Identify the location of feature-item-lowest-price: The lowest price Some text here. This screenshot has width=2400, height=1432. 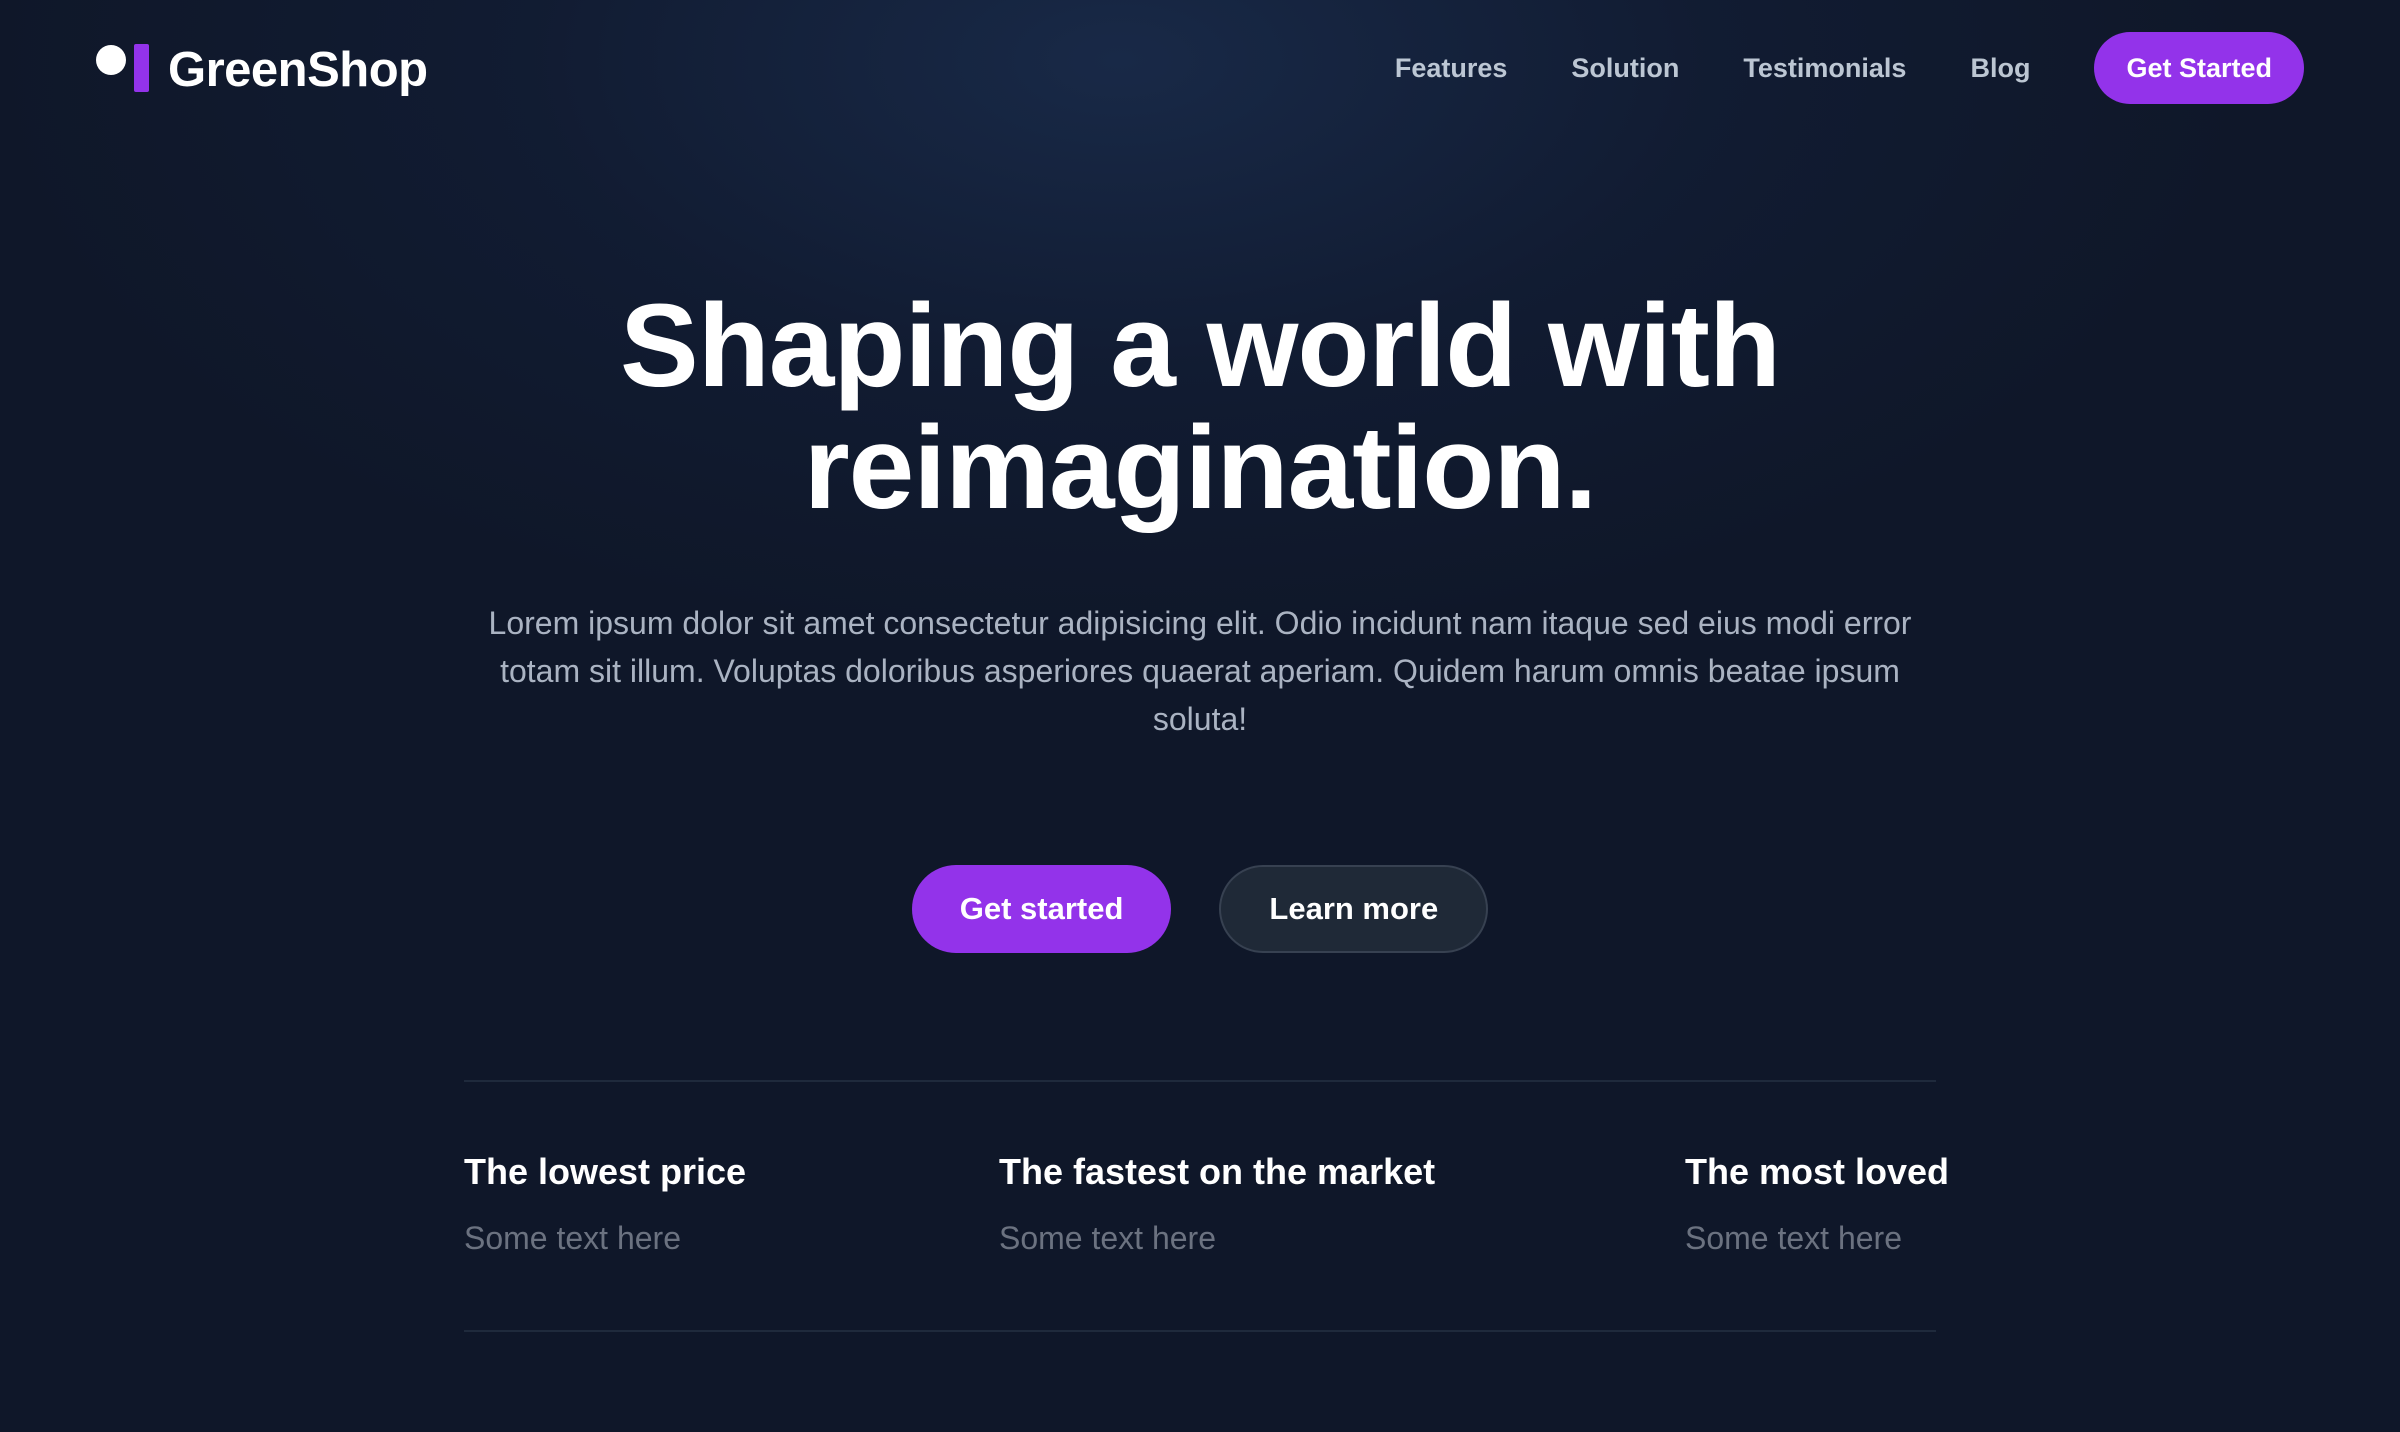
(605, 1204).